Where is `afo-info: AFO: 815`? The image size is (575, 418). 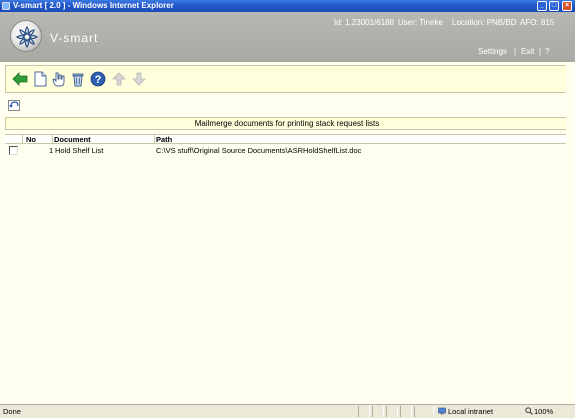 afo-info: AFO: 815 is located at coordinates (537, 22).